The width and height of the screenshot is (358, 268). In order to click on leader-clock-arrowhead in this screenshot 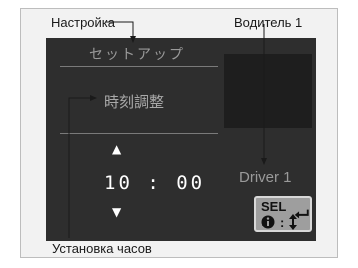, I will do `click(93, 98)`.